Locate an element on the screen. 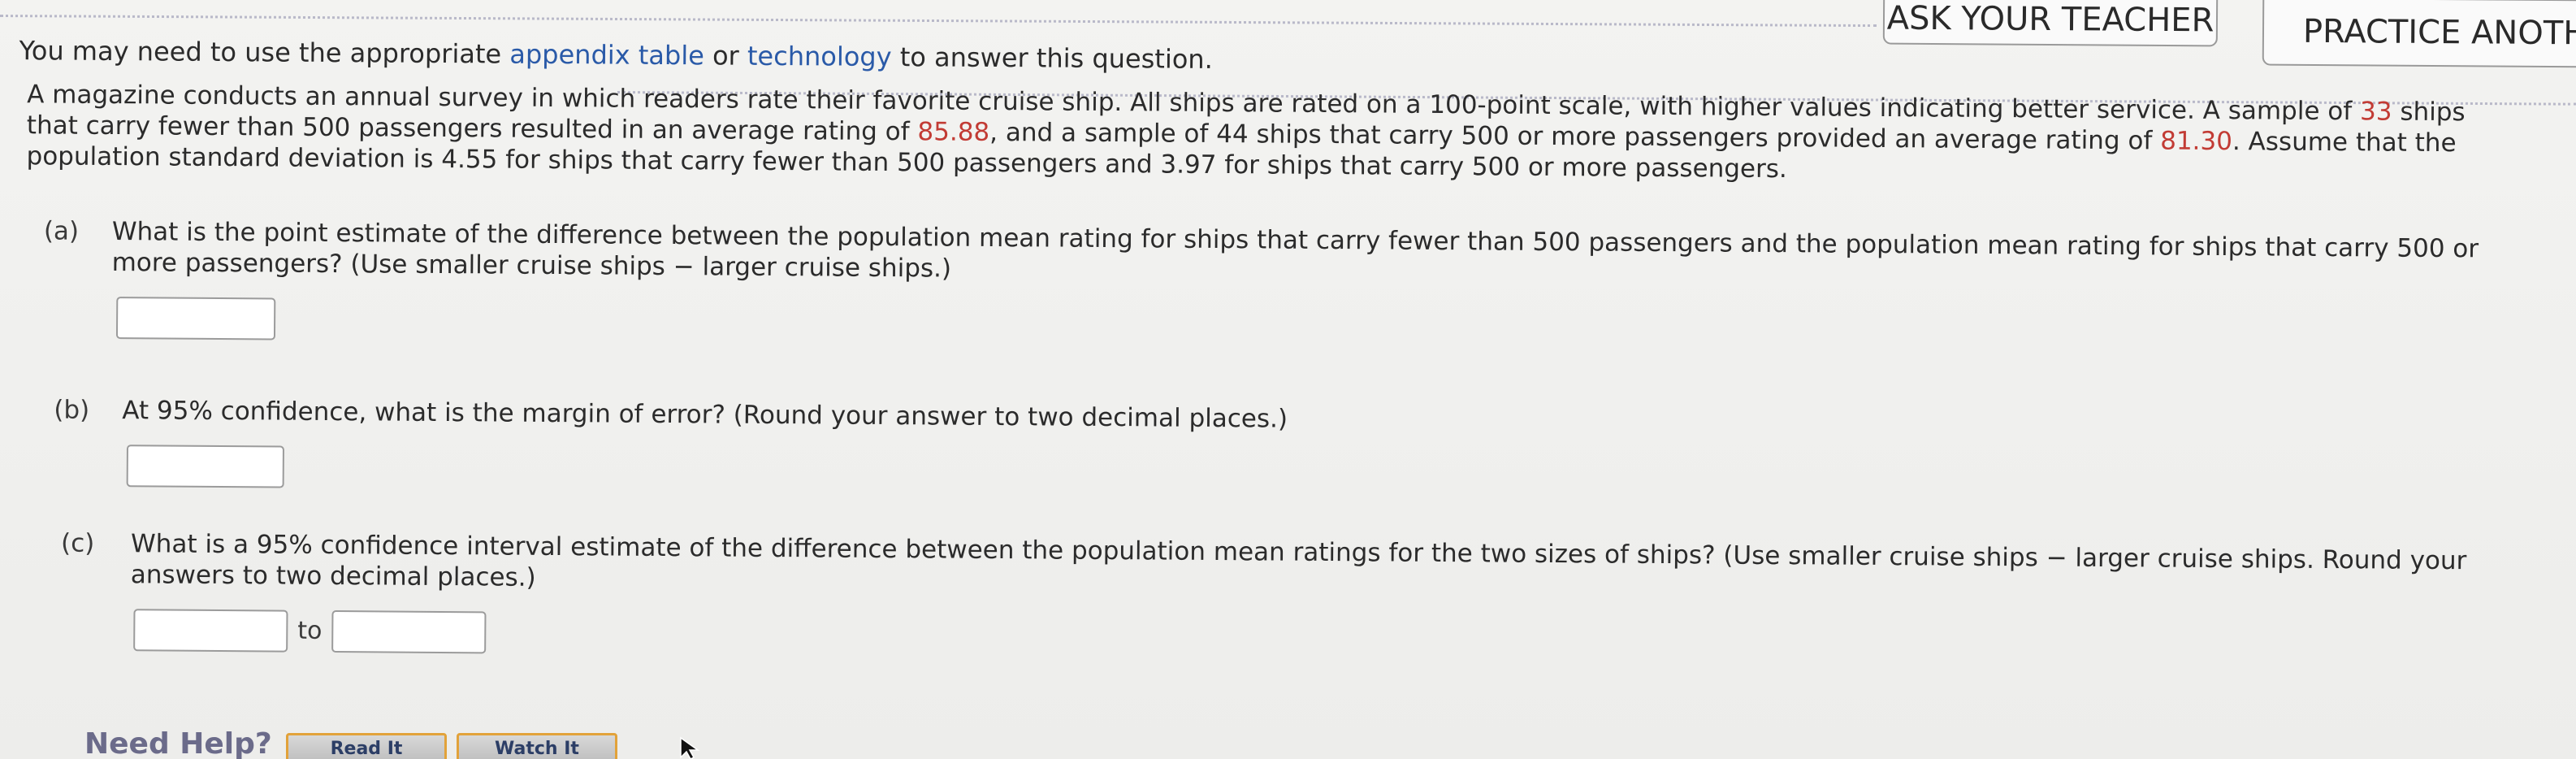 The image size is (2576, 759). need-help-label: Need Help? is located at coordinates (178, 743).